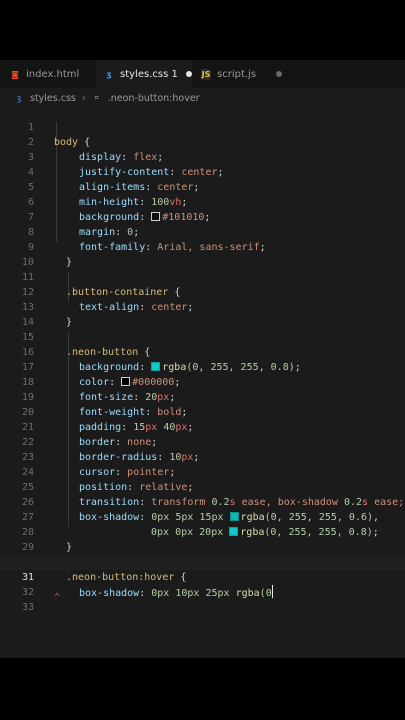 Image resolution: width=405 pixels, height=720 pixels. What do you see at coordinates (202, 351) in the screenshot?
I see `code-line: 16 background: rgba(0, 255, 255, 0.8);` at bounding box center [202, 351].